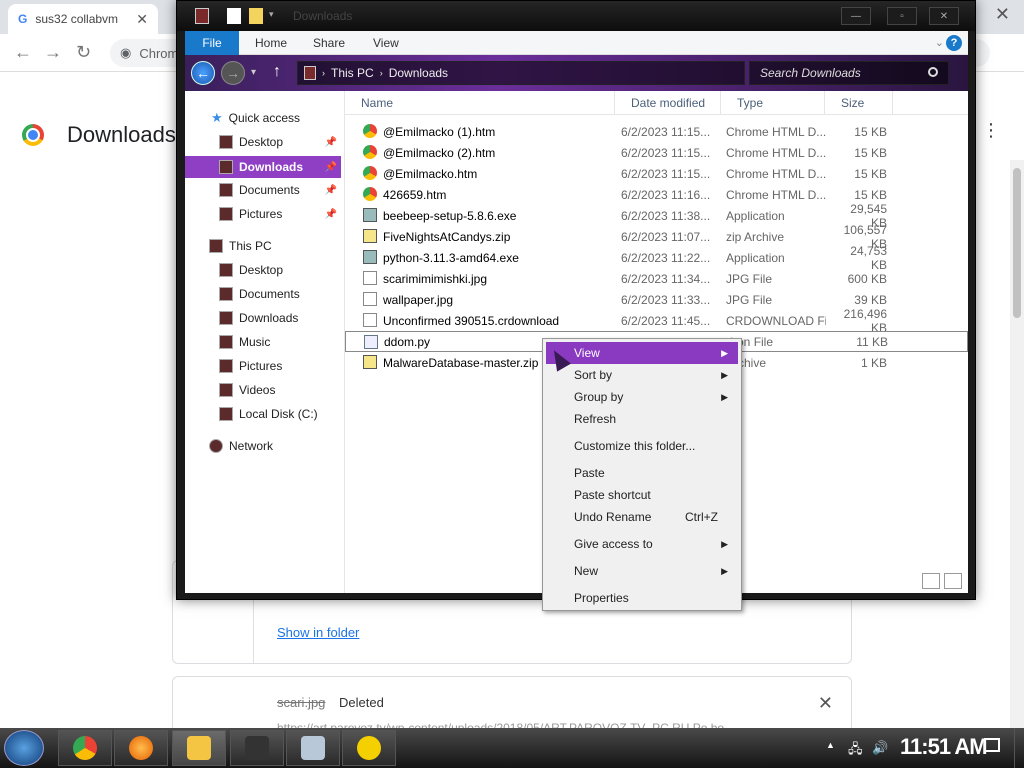 The height and width of the screenshot is (768, 1024). I want to click on help-icon: ?, so click(954, 43).